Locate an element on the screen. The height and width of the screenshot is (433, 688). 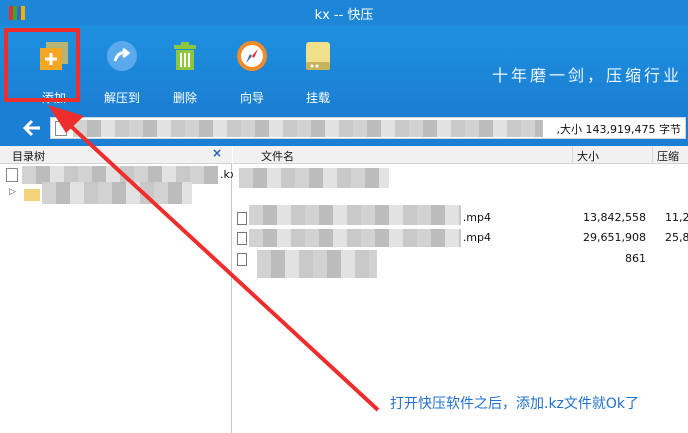
delete-button: 删除 is located at coordinates (185, 70).